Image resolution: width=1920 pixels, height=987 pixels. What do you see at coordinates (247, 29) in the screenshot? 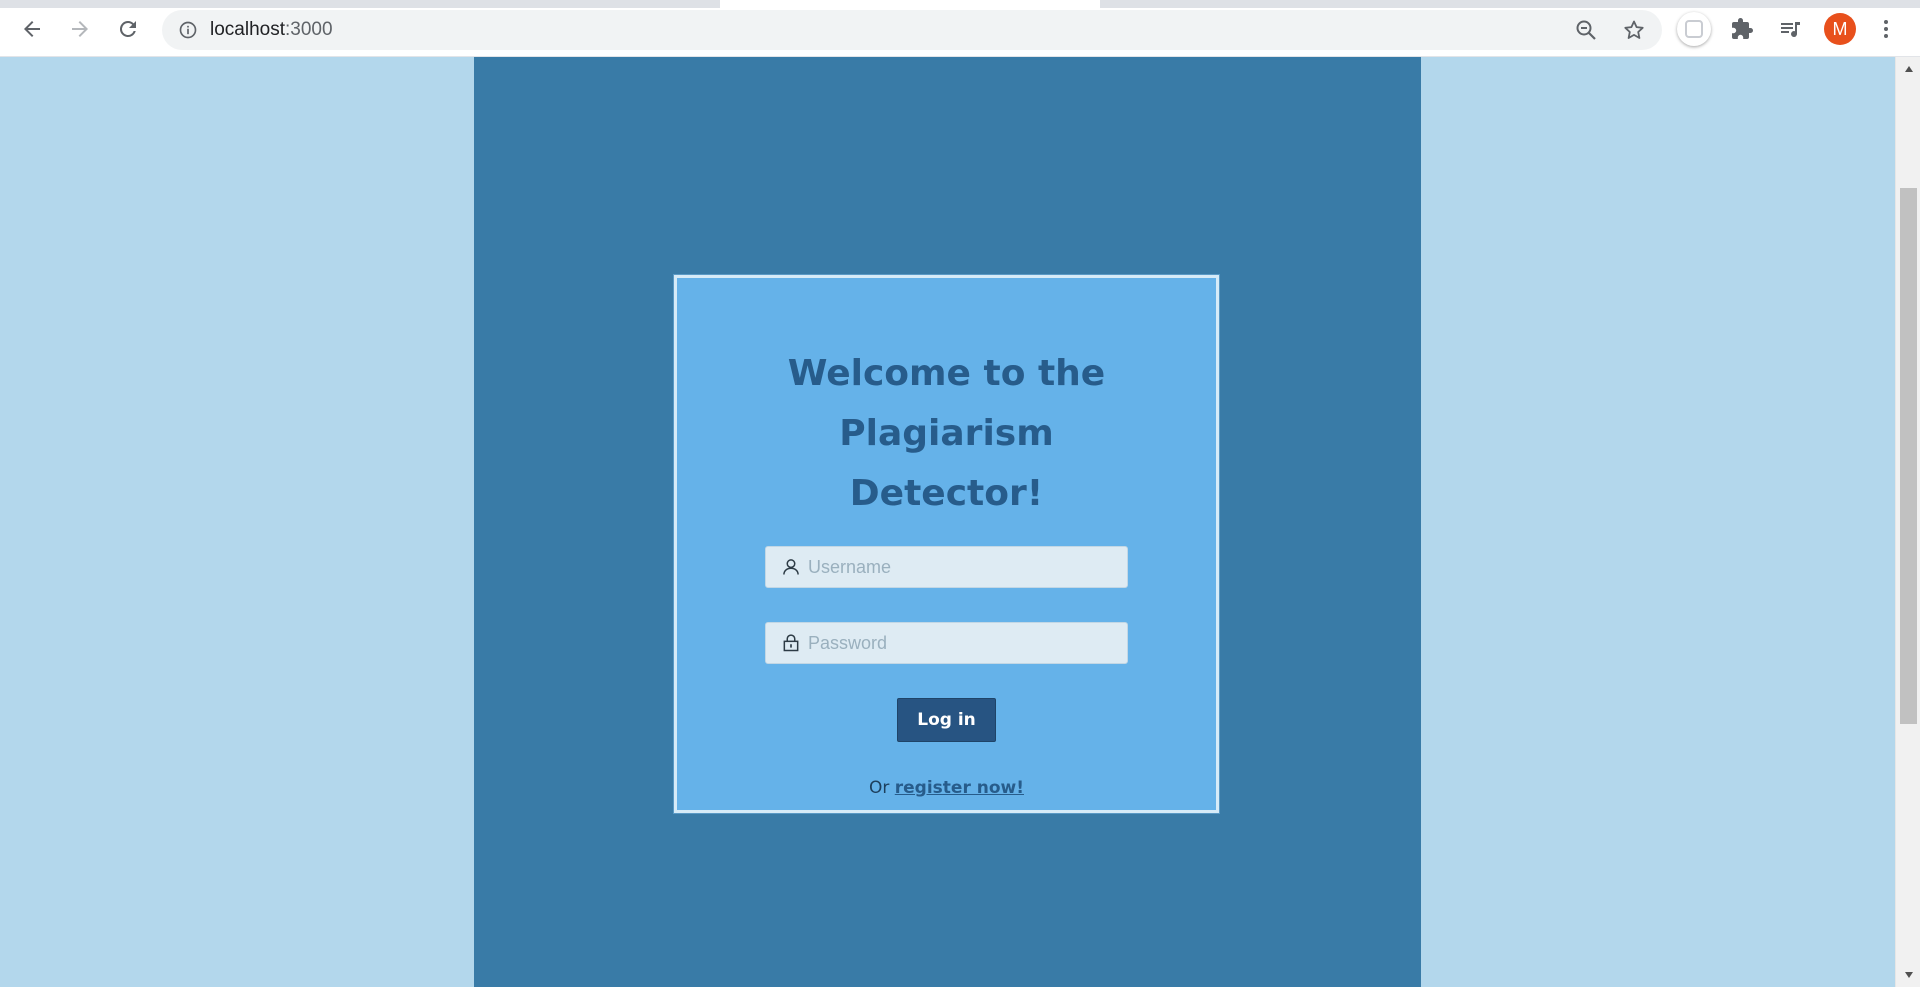
I see `url-host: localhost` at bounding box center [247, 29].